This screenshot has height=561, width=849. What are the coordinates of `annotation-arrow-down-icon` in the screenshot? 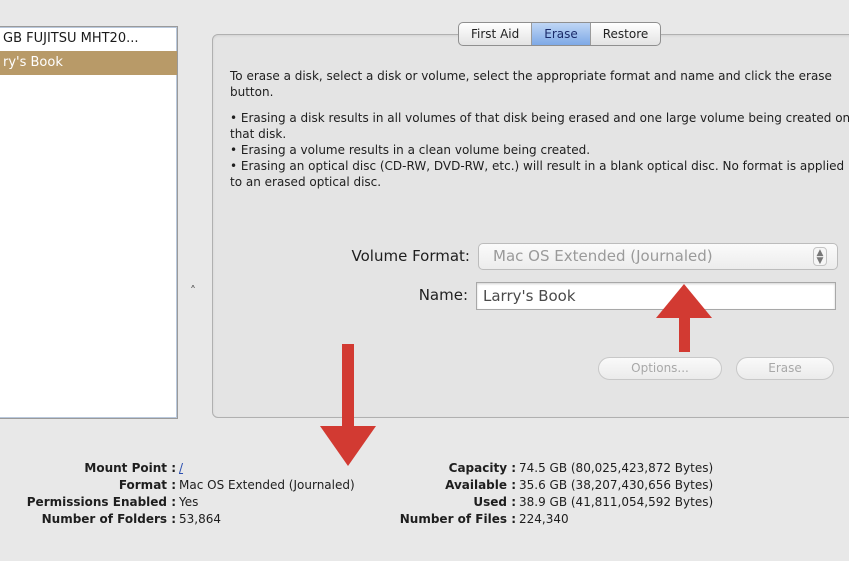 It's located at (348, 405).